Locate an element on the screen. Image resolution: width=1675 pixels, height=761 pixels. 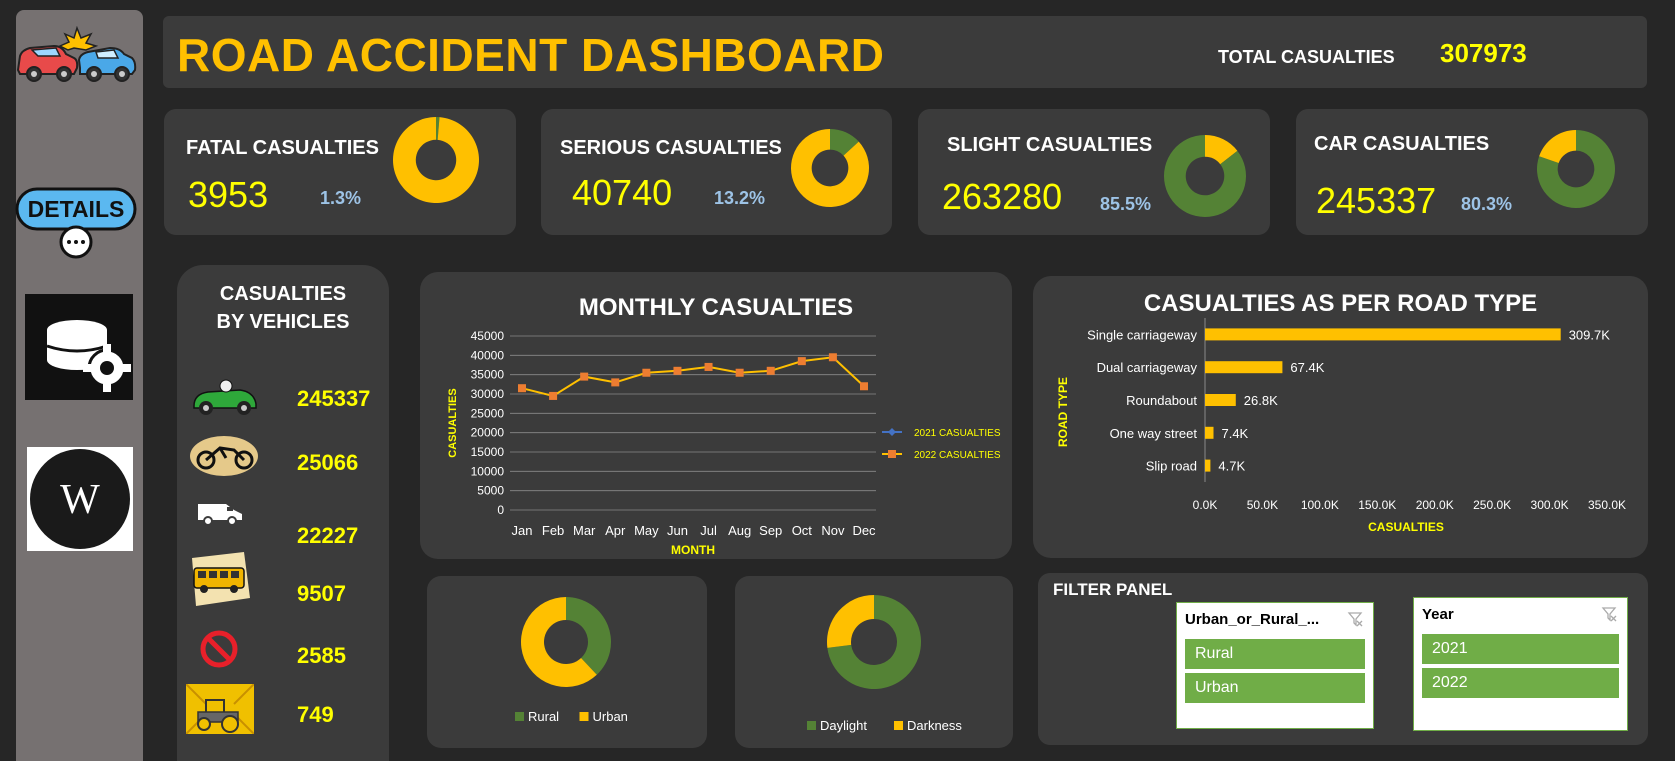
y-tick-label: 45000 is located at coordinates (488, 336).